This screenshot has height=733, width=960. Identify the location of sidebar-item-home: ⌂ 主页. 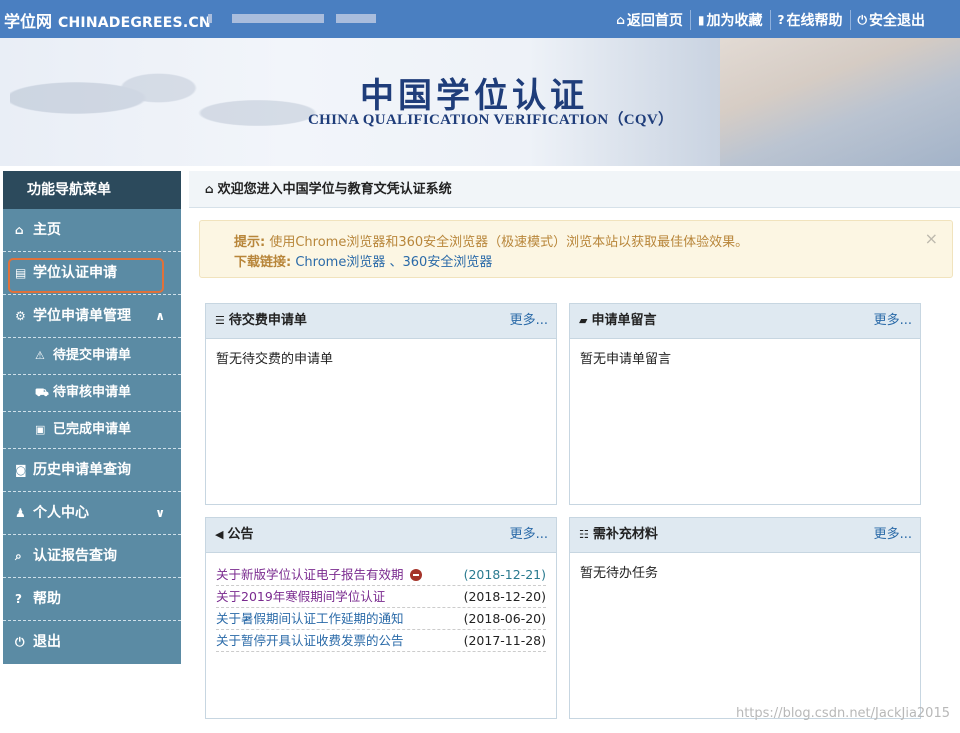
(92, 230).